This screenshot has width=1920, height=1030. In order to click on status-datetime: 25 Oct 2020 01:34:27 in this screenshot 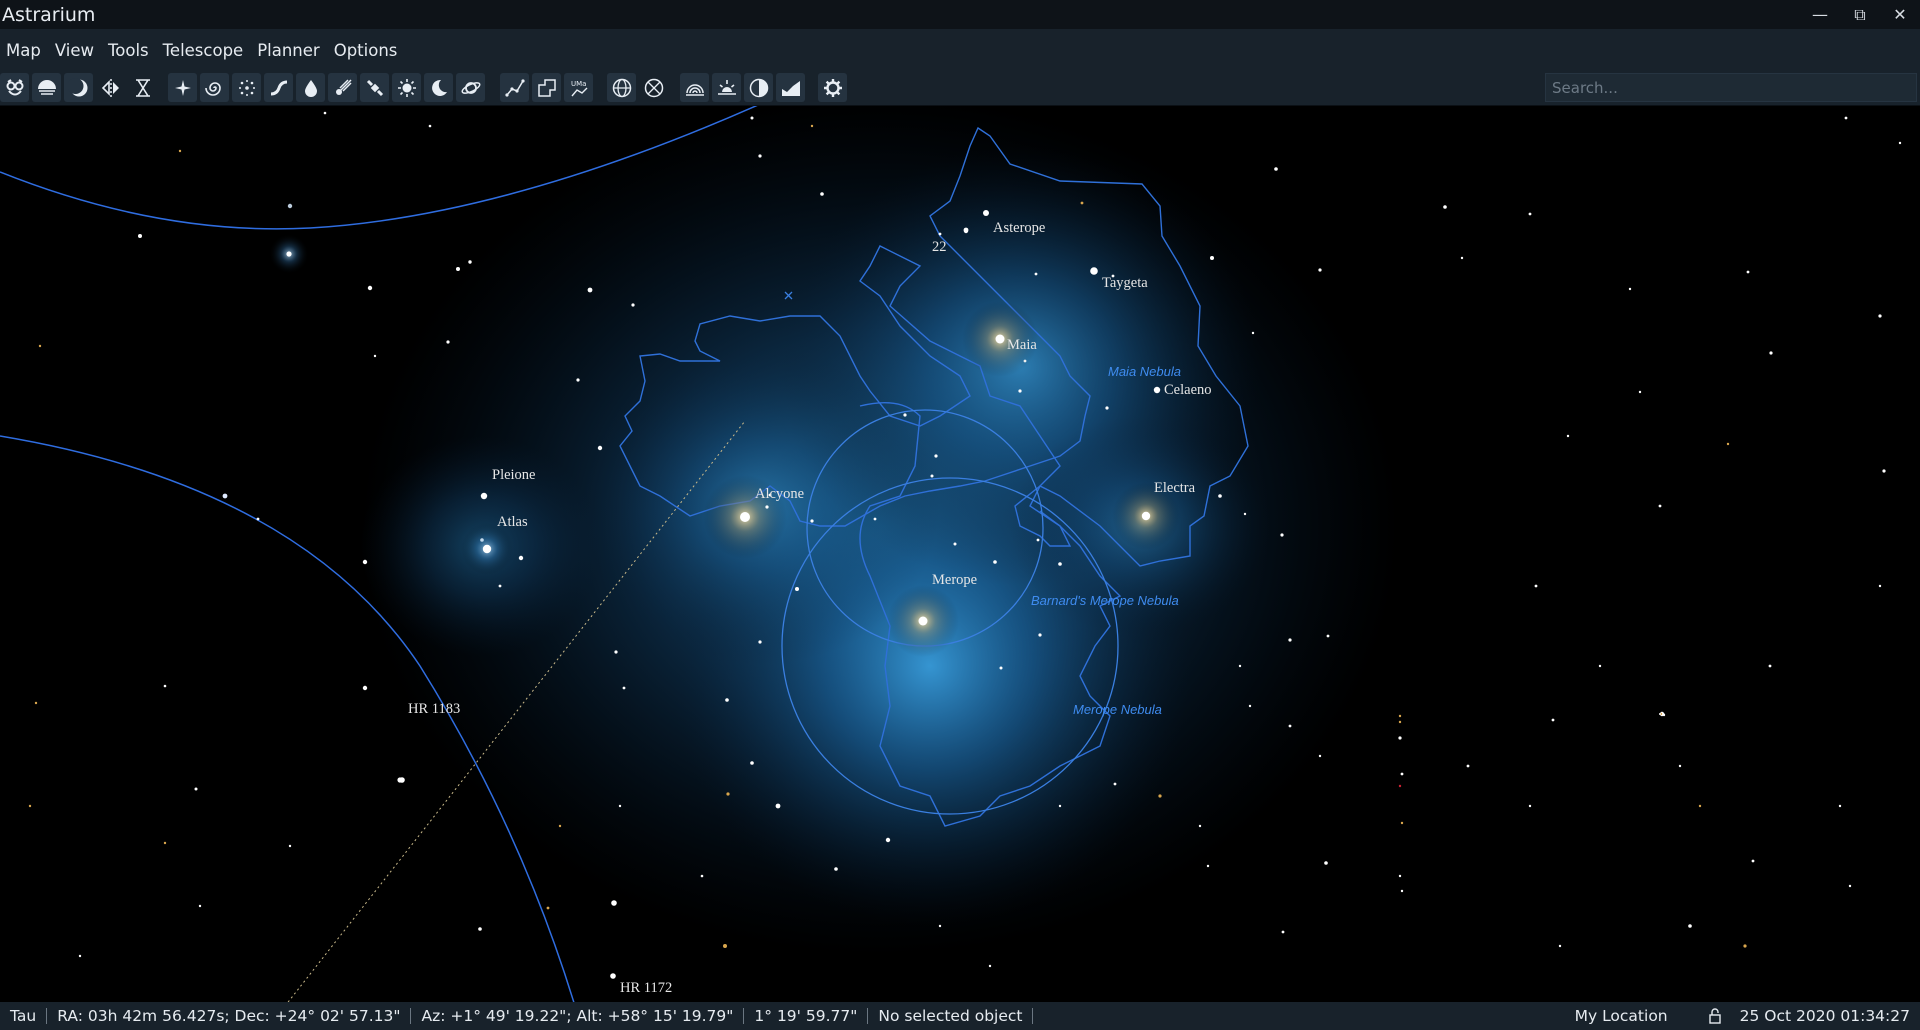, I will do `click(1825, 1016)`.